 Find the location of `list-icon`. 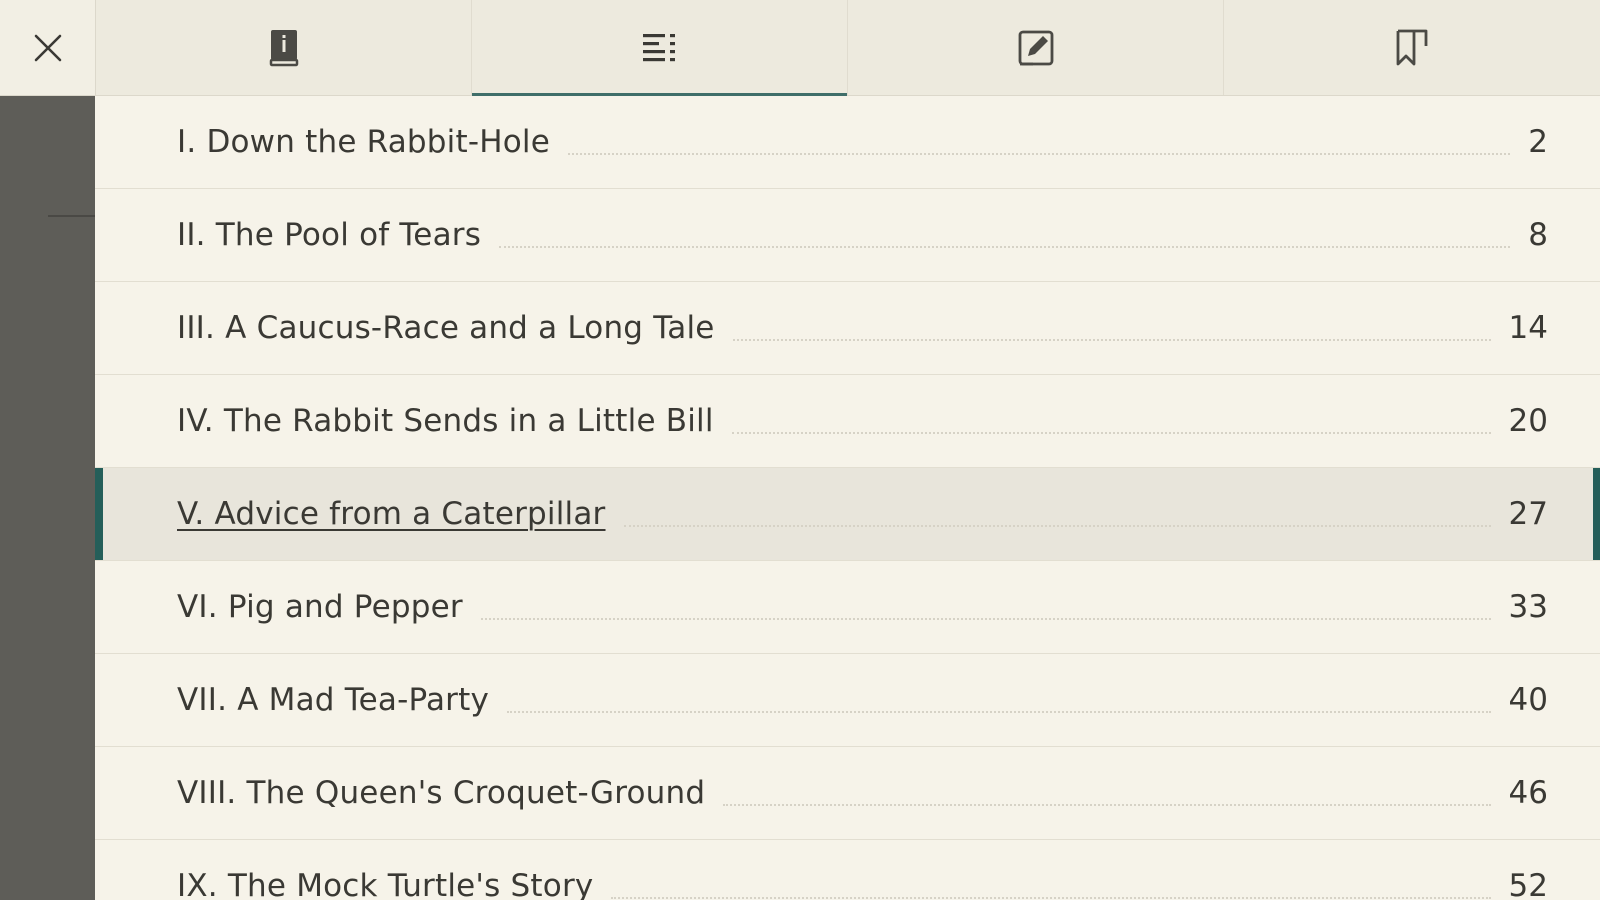

list-icon is located at coordinates (658, 47).